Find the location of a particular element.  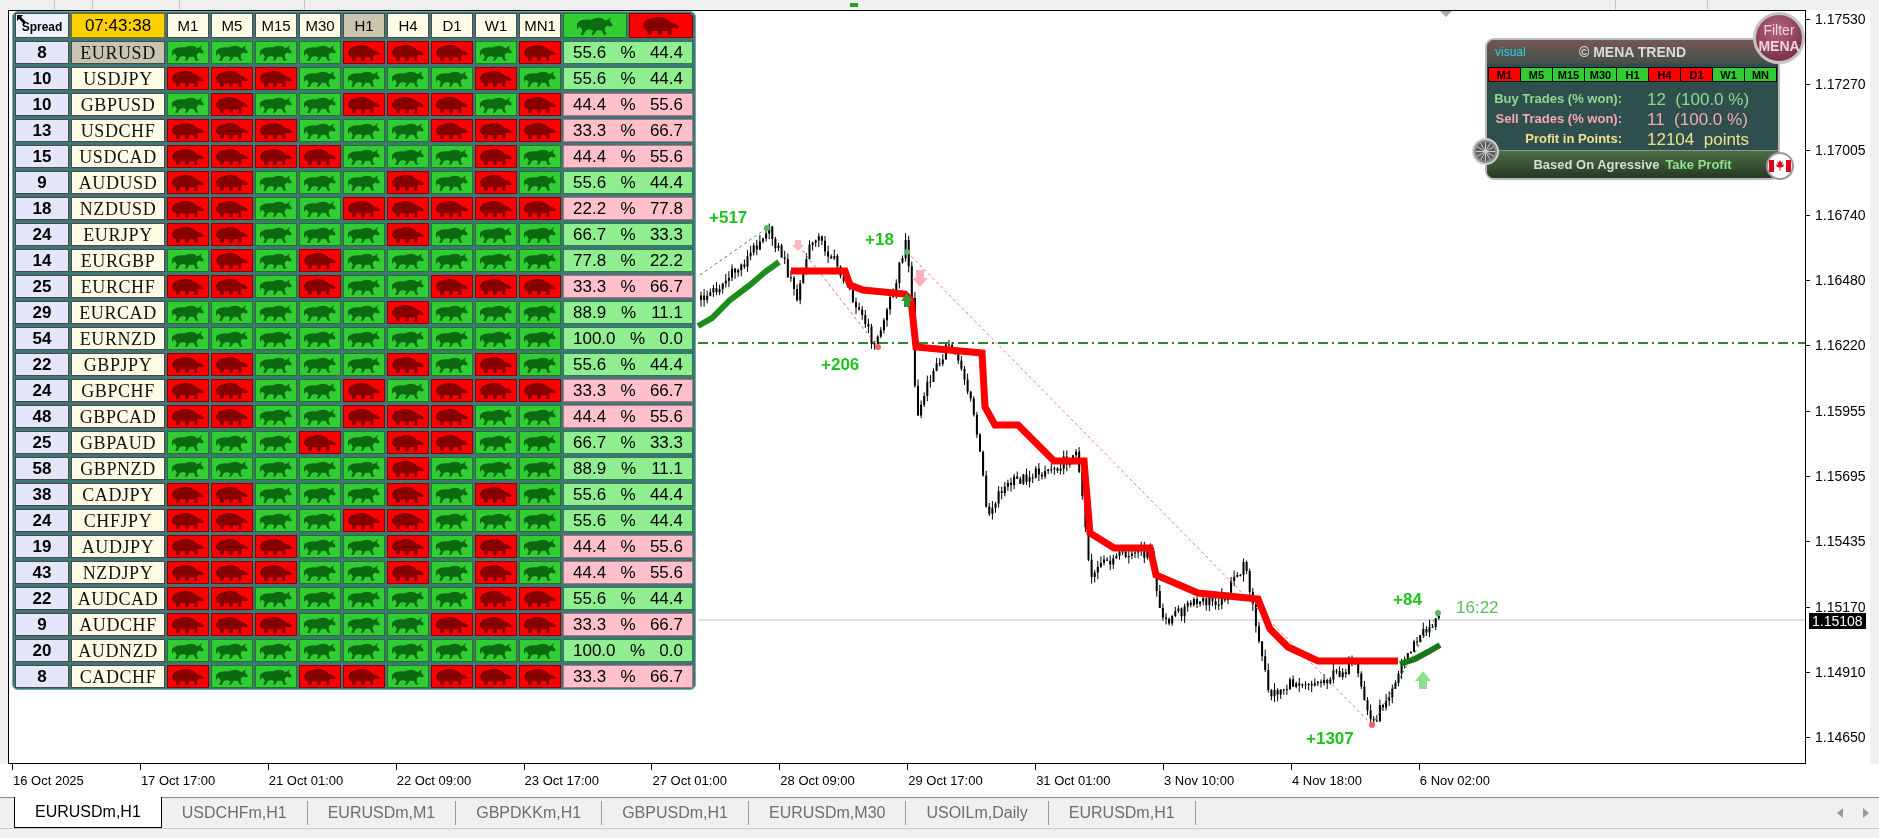

timeframe-header: W1 is located at coordinates (496, 25).